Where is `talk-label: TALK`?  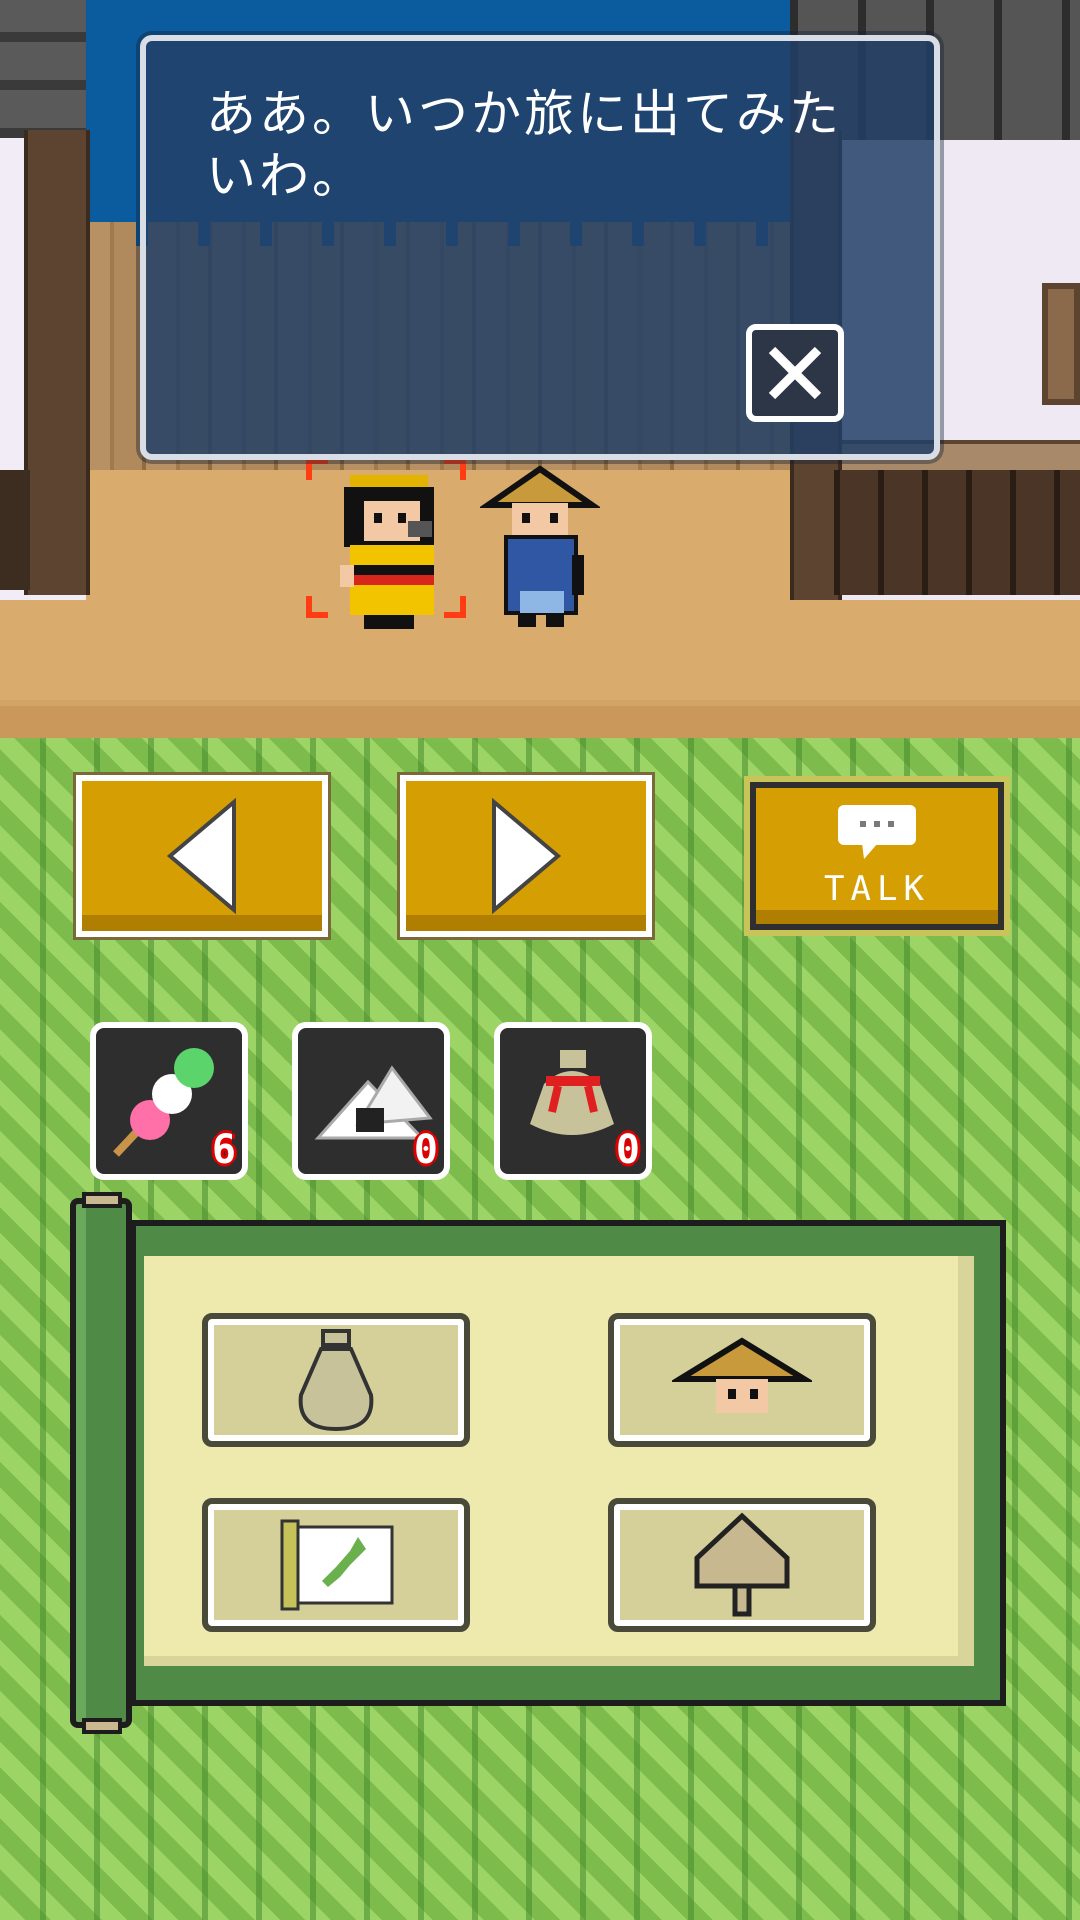
talk-label: TALK is located at coordinates (877, 889).